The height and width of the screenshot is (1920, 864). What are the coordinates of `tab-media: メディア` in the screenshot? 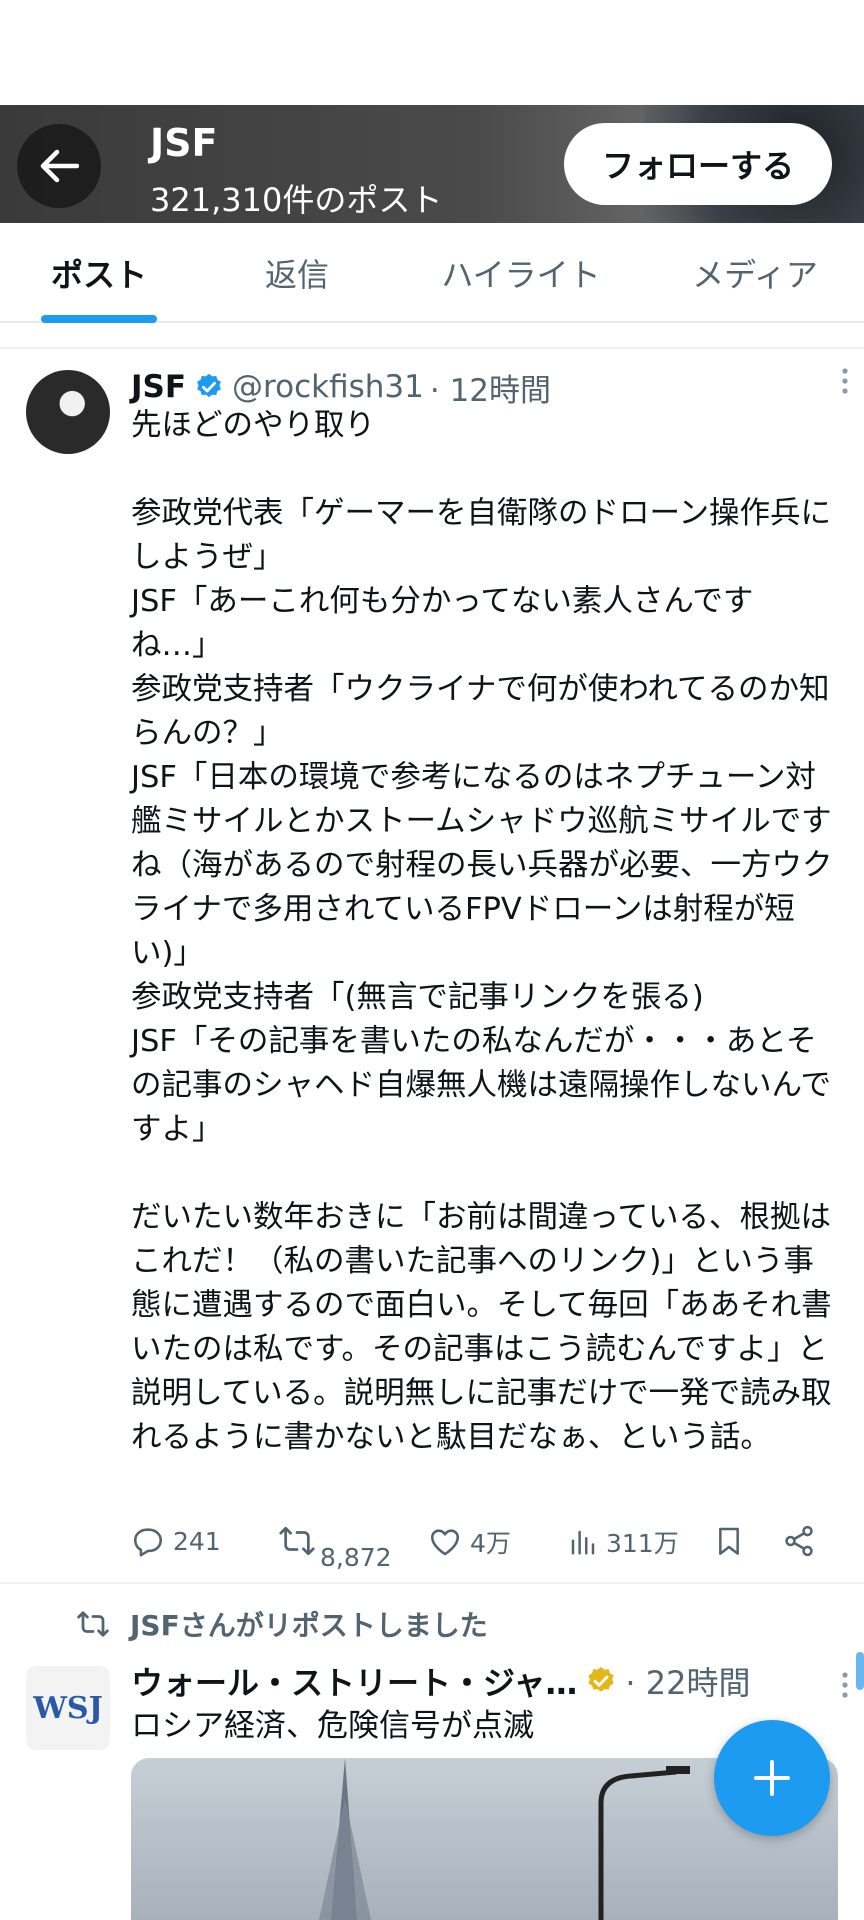 It's located at (755, 273).